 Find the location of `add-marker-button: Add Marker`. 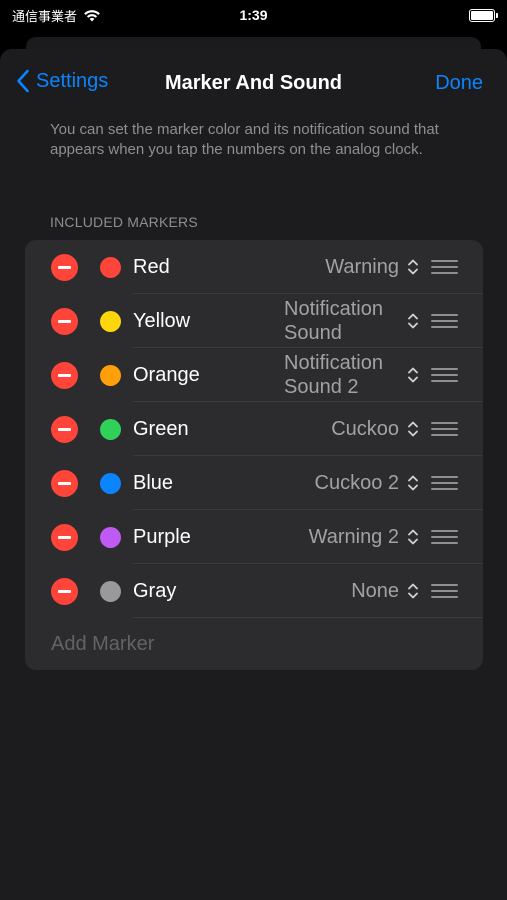

add-marker-button: Add Marker is located at coordinates (254, 644).